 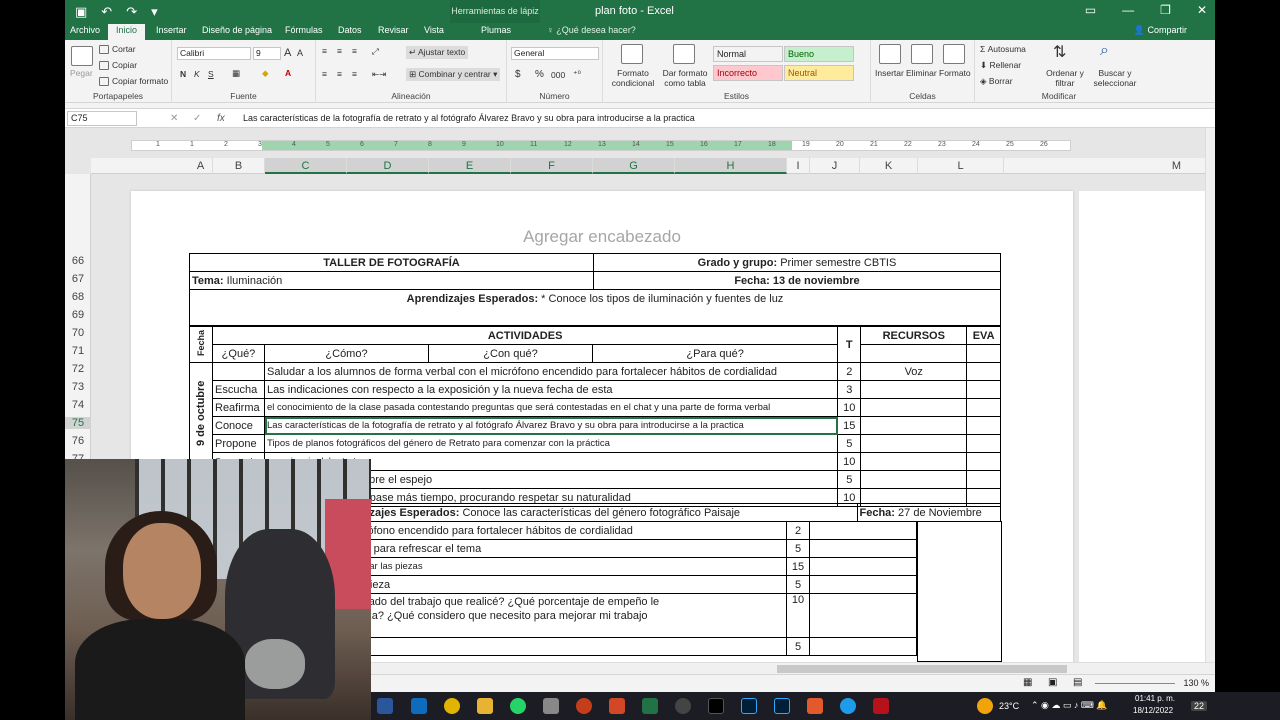 What do you see at coordinates (237, 30) in the screenshot?
I see `tab-diseno: Diseño de página` at bounding box center [237, 30].